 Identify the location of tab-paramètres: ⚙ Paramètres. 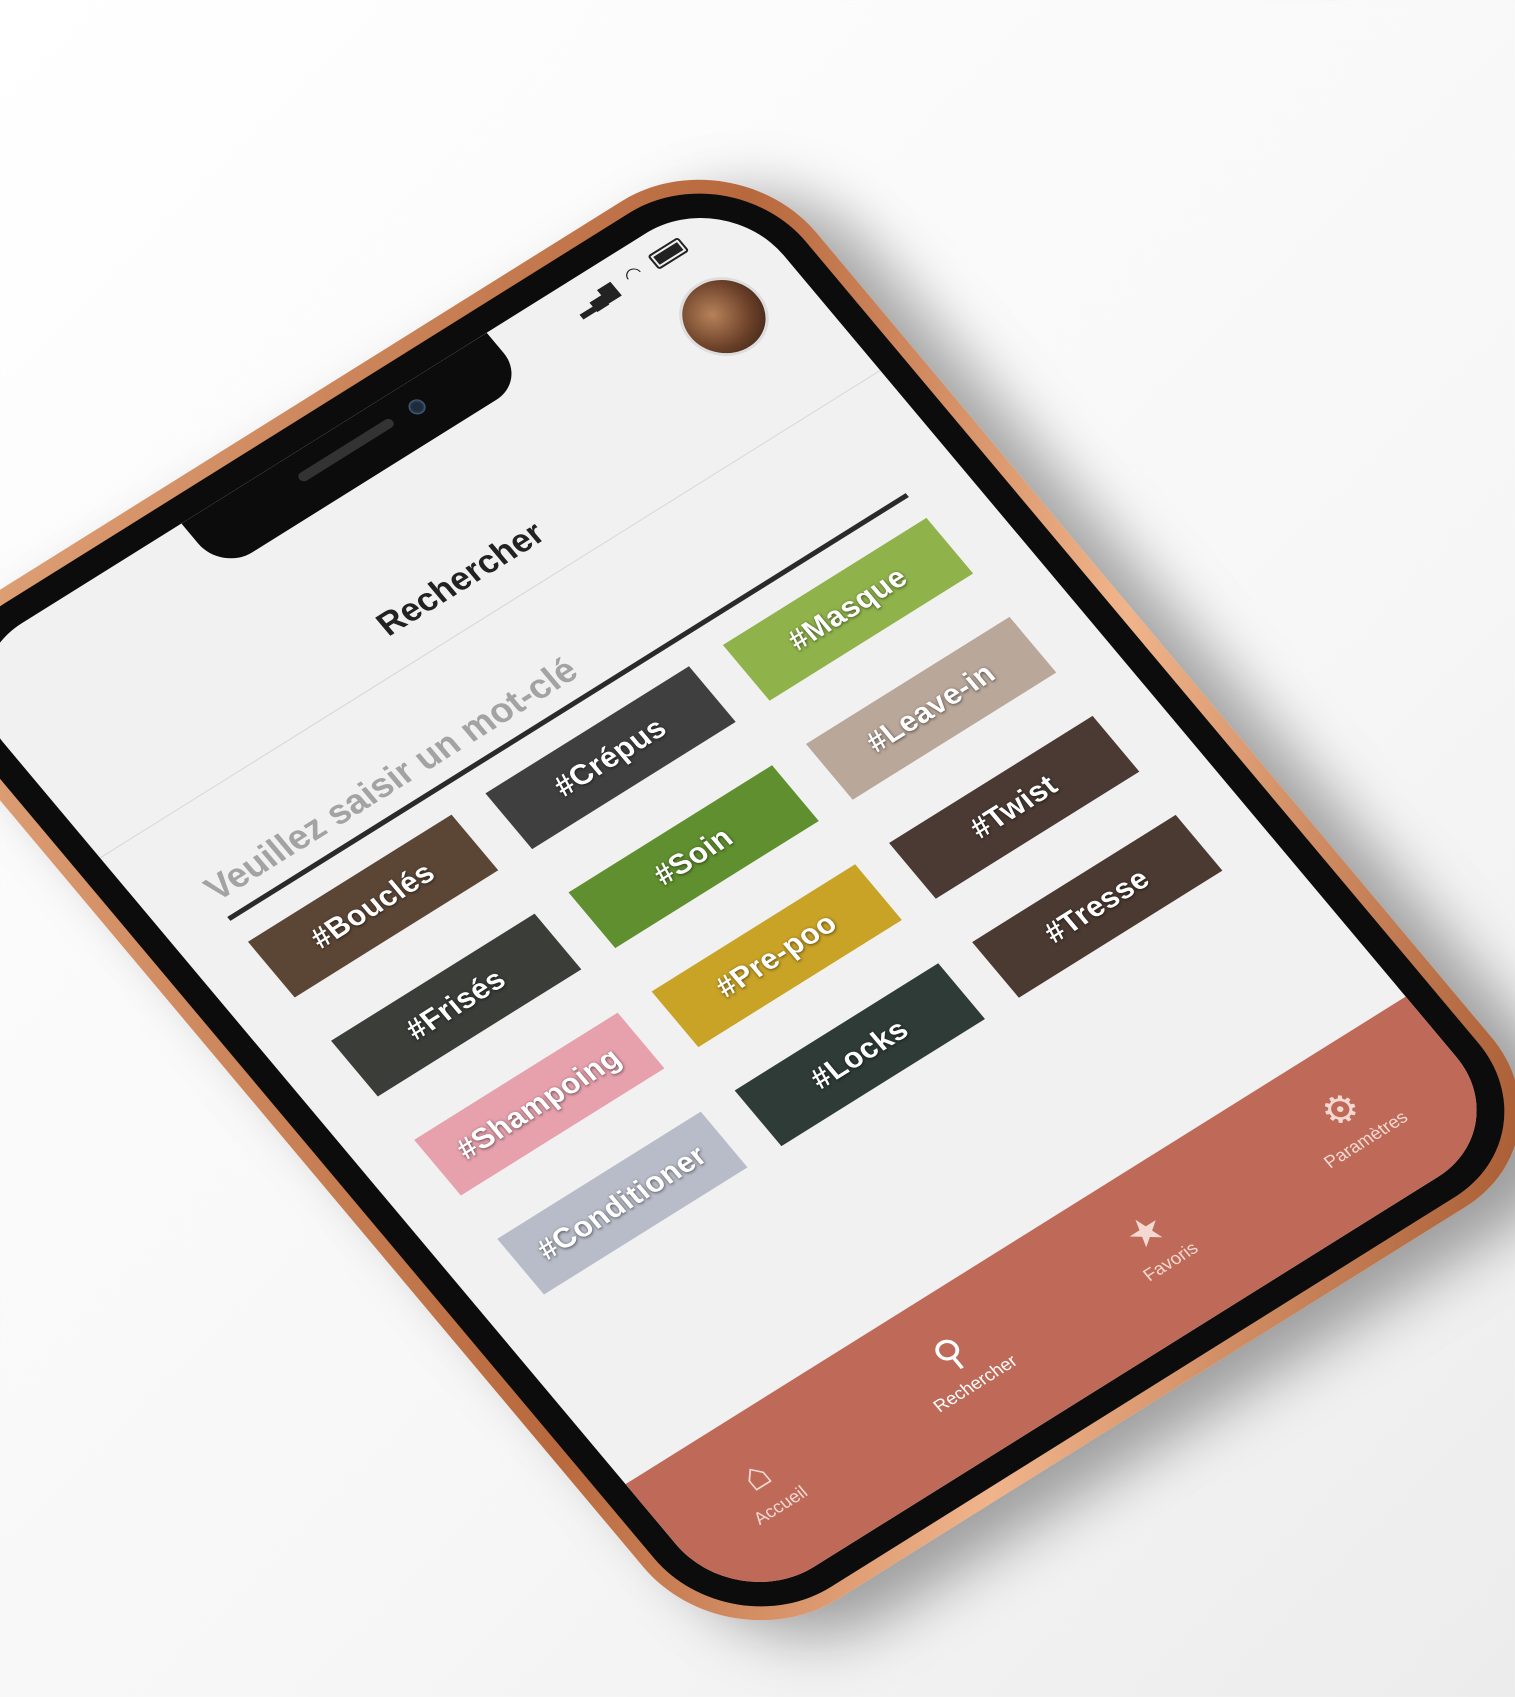
(1349, 1120).